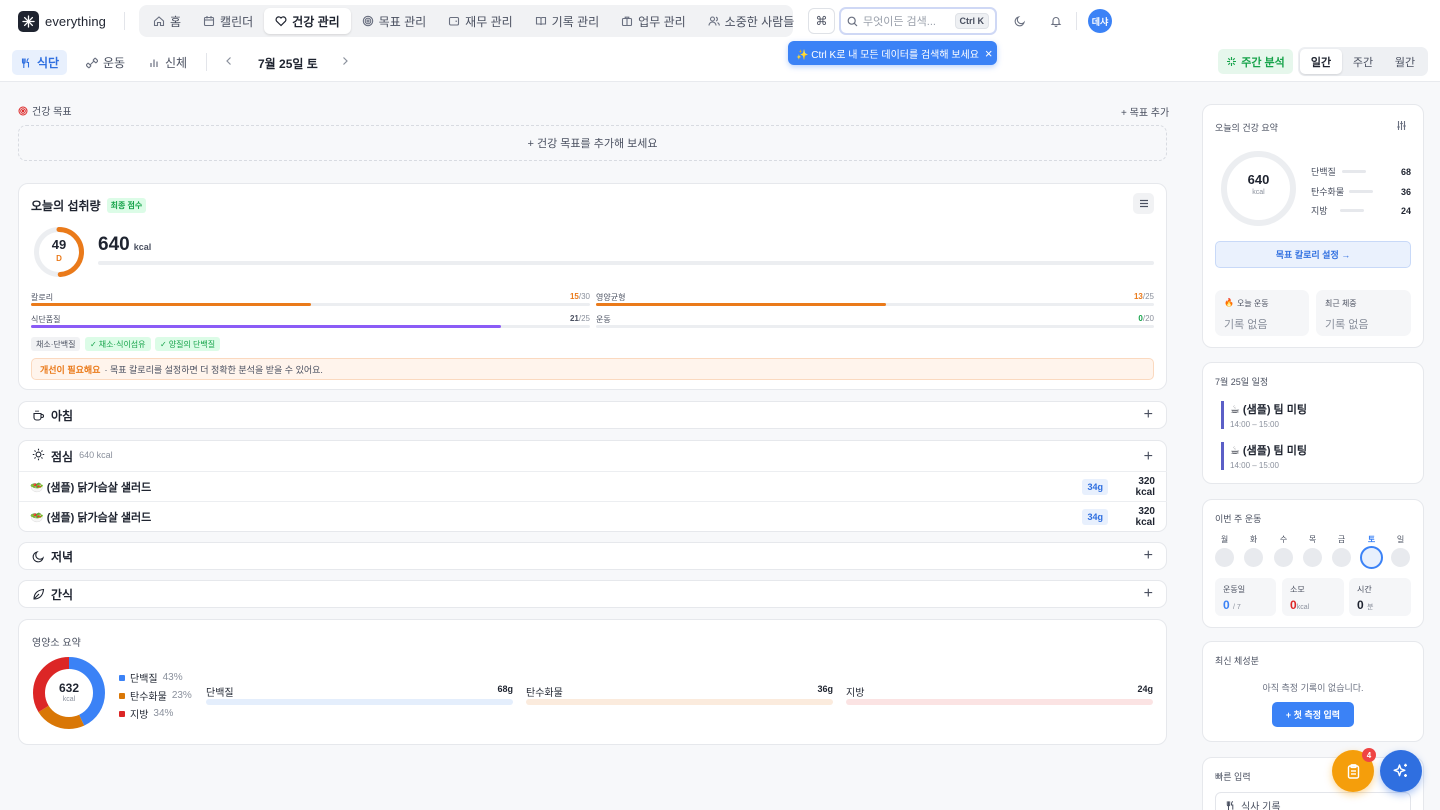 The image size is (1440, 810). I want to click on period-daily: 일간, so click(1321, 61).